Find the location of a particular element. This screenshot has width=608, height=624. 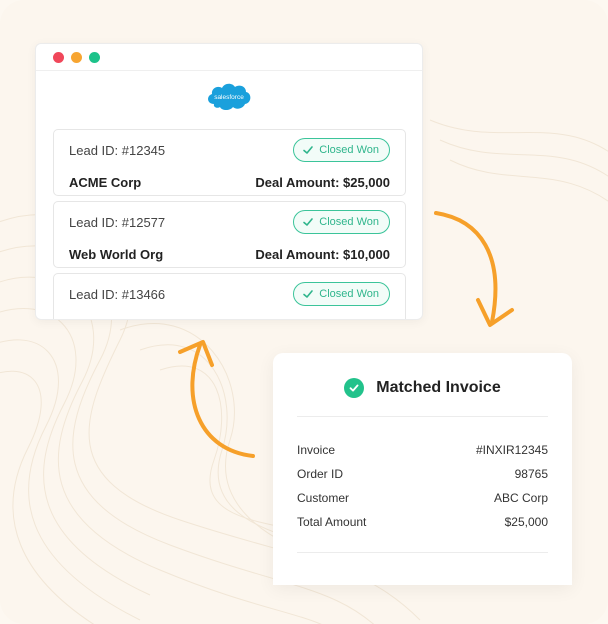

row-value: ABC Corp is located at coordinates (520, 498).